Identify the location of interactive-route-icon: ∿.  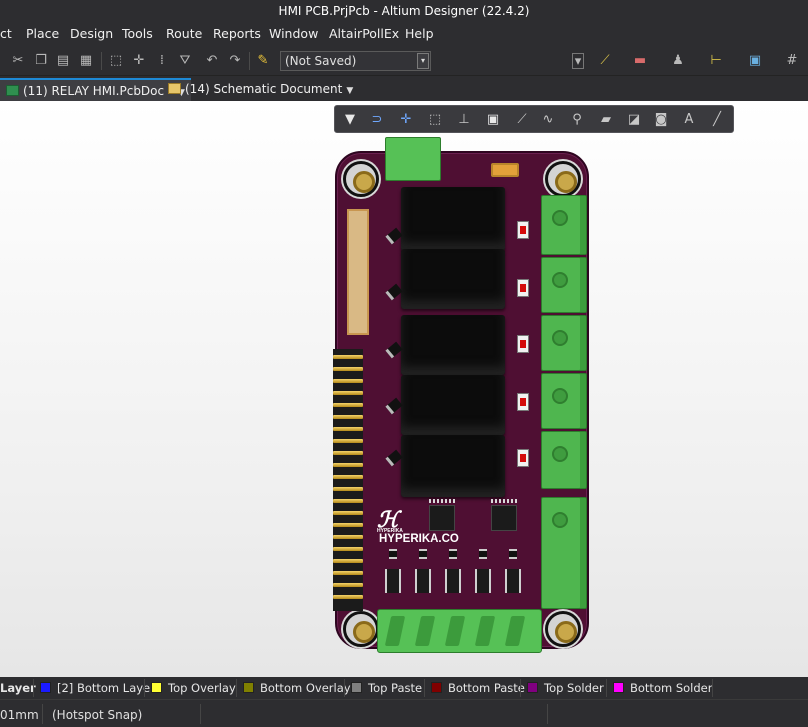
(548, 120).